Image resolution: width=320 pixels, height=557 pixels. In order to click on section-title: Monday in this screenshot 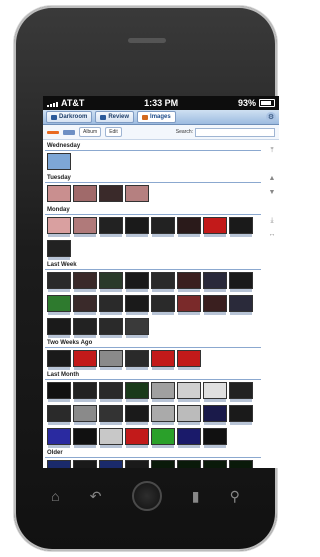, I will do `click(153, 210)`.